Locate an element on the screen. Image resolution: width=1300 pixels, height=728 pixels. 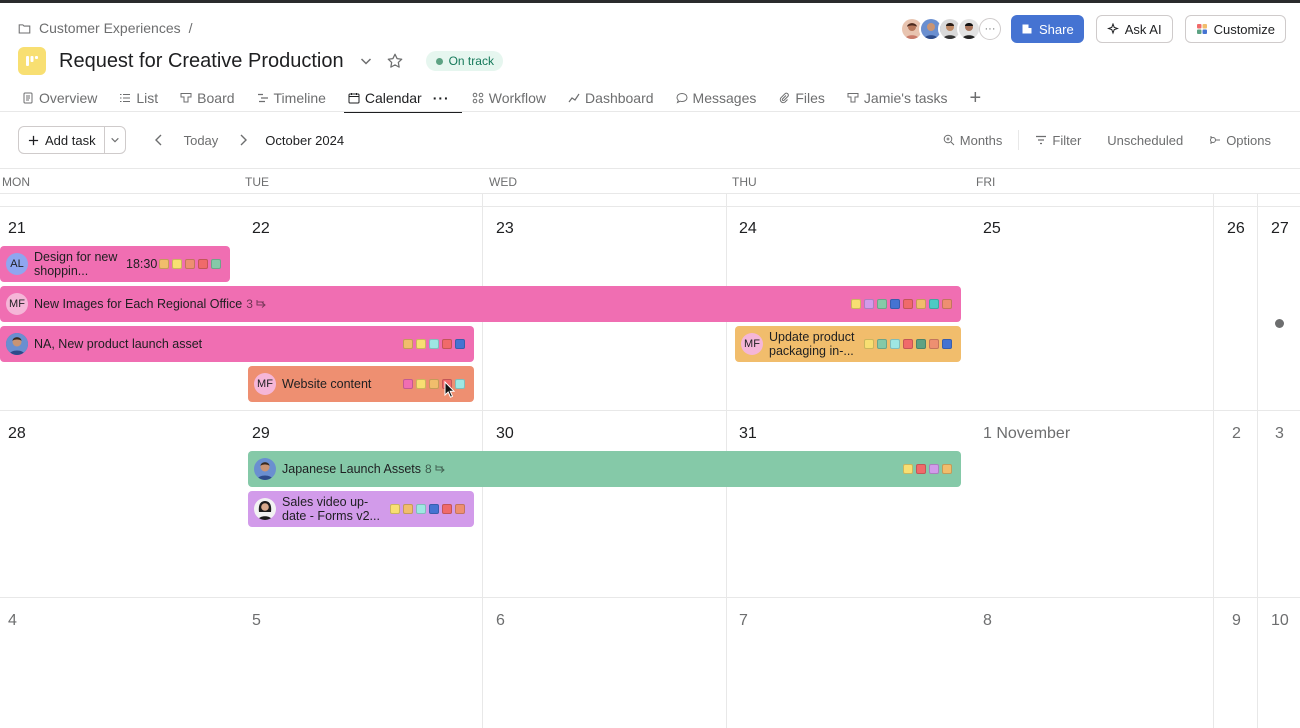
paperclip-icon is located at coordinates (785, 98).